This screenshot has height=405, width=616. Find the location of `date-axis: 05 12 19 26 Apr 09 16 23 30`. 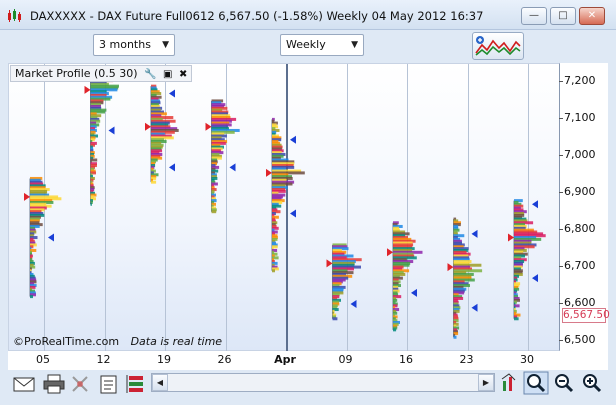

date-axis: 05 12 19 26 Apr 09 16 23 30 is located at coordinates (284, 360).